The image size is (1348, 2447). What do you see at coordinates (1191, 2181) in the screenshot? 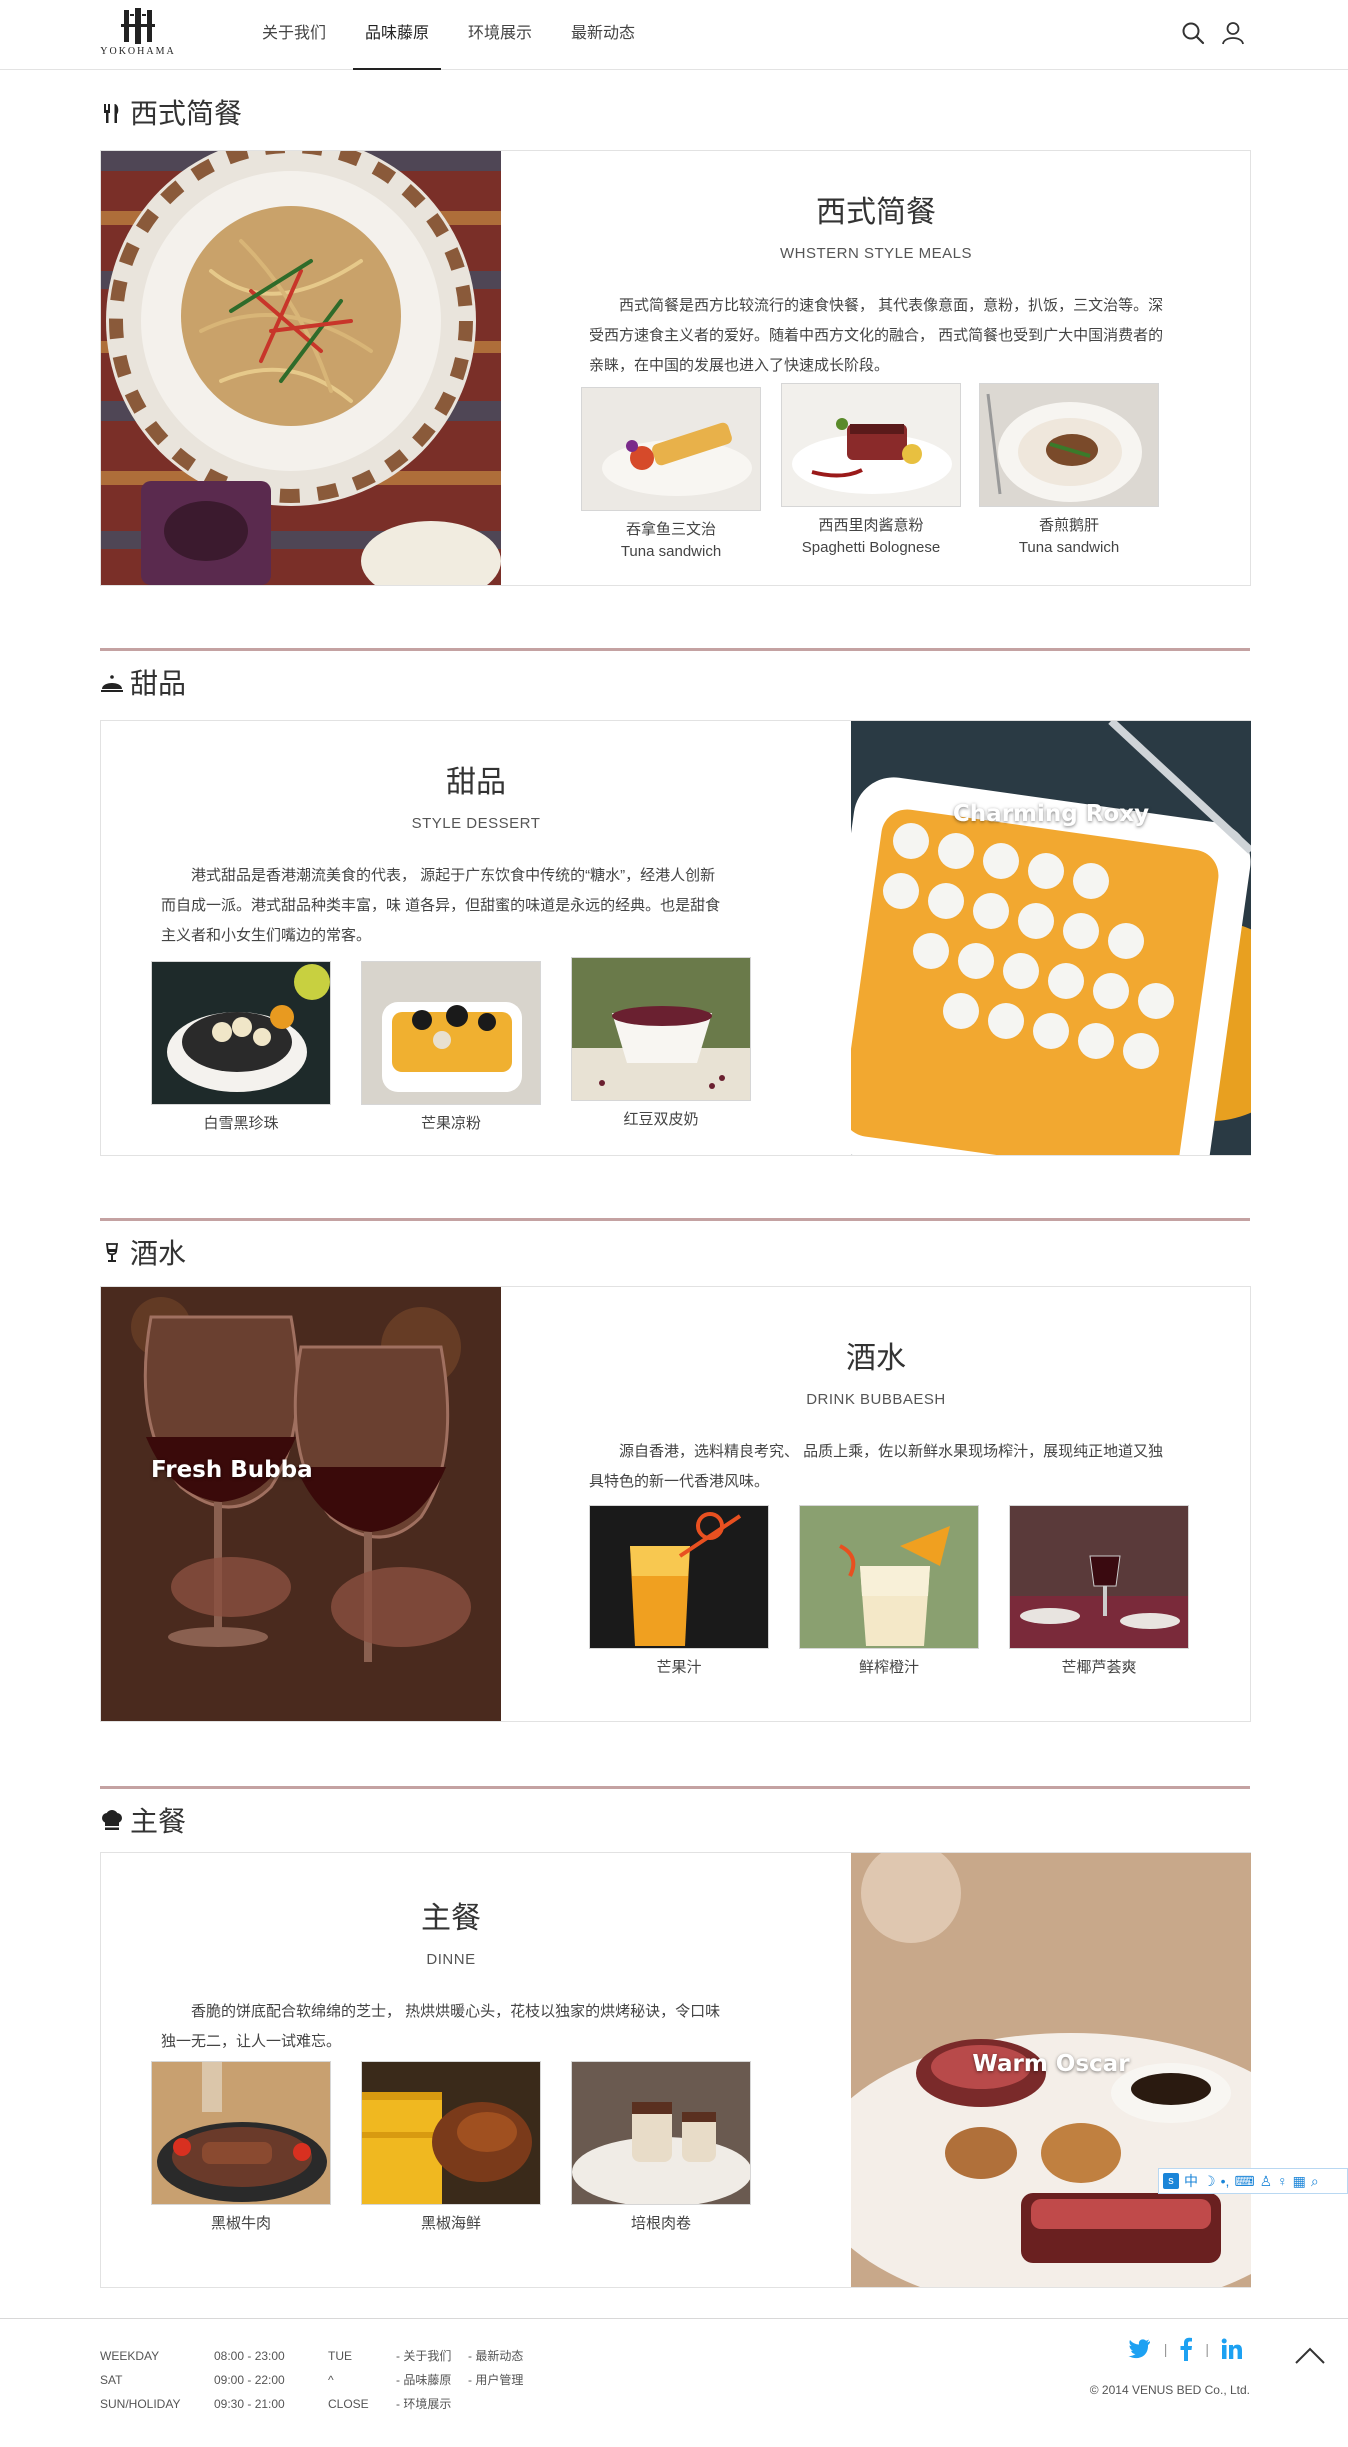
I see `ime-mode-label: 中` at bounding box center [1191, 2181].